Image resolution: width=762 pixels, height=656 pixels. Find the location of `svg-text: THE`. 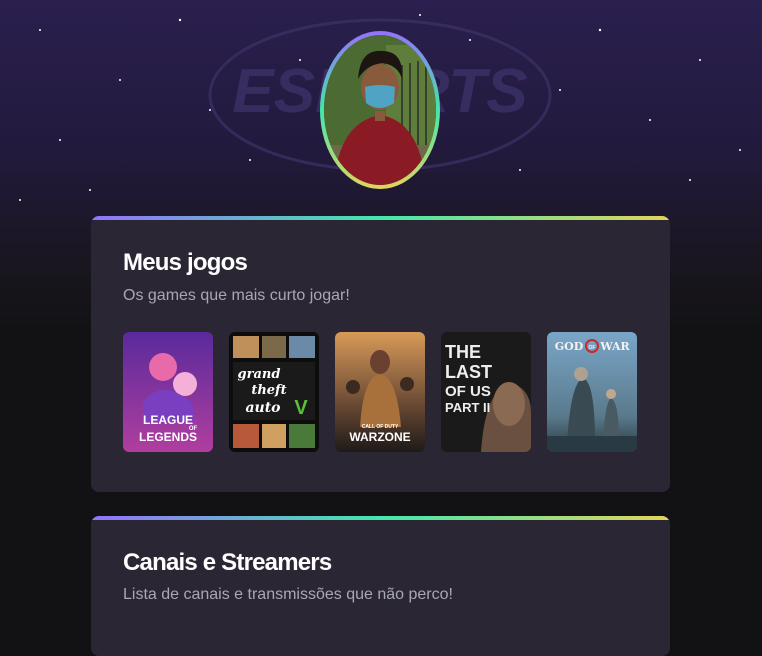

svg-text: THE is located at coordinates (463, 352).